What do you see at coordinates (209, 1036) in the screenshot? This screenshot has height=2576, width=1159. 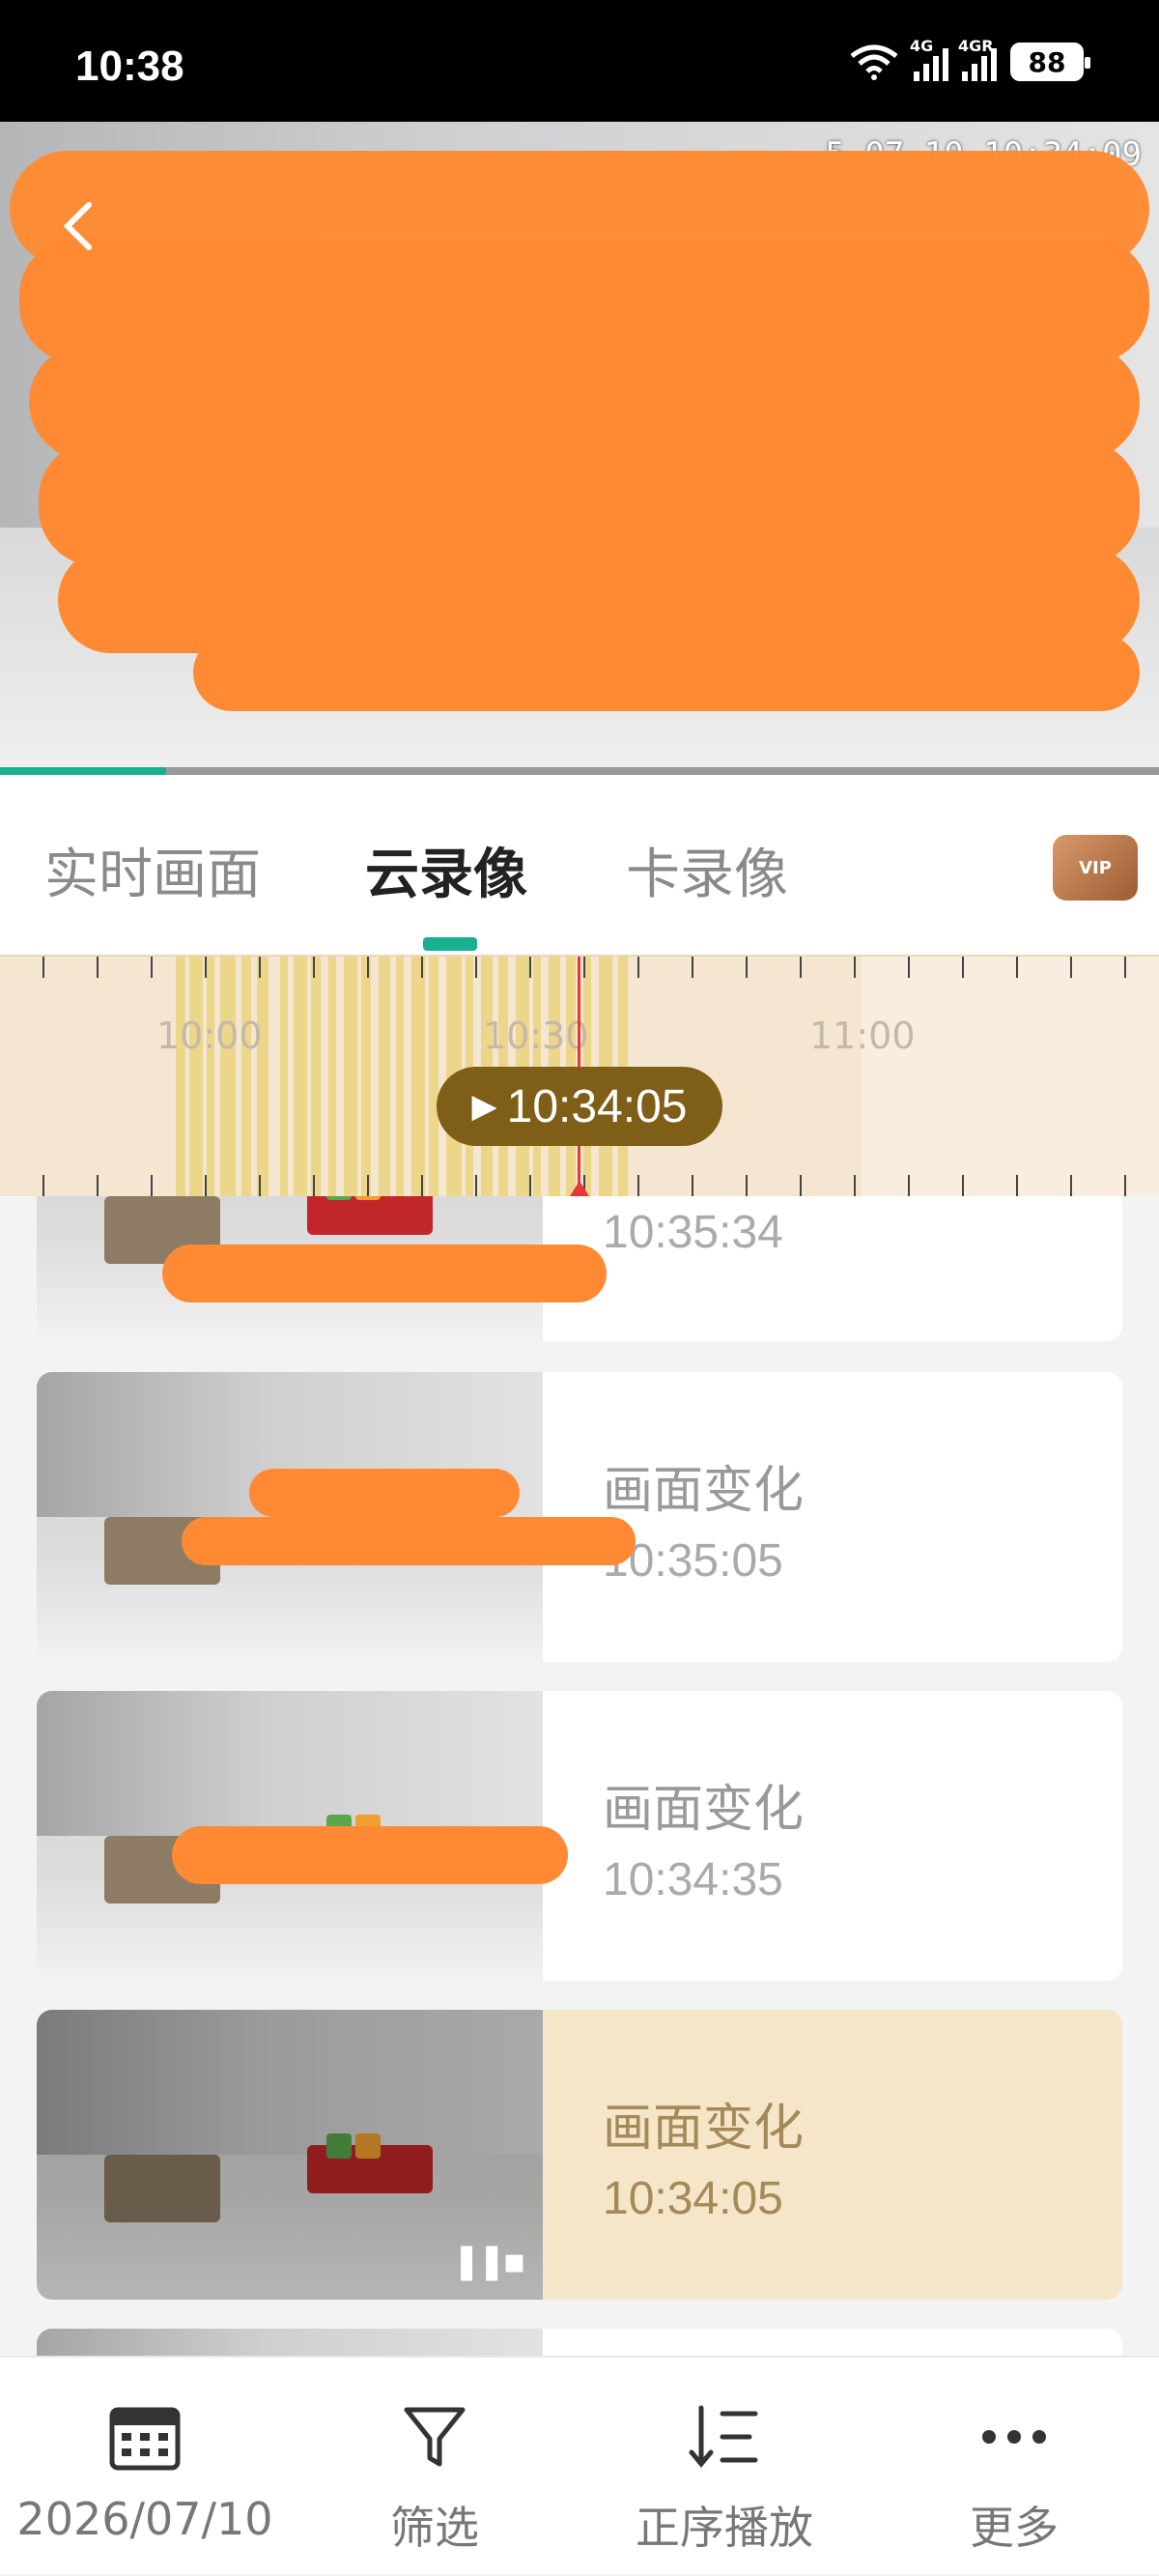 I see `timeline-label: 10:00` at bounding box center [209, 1036].